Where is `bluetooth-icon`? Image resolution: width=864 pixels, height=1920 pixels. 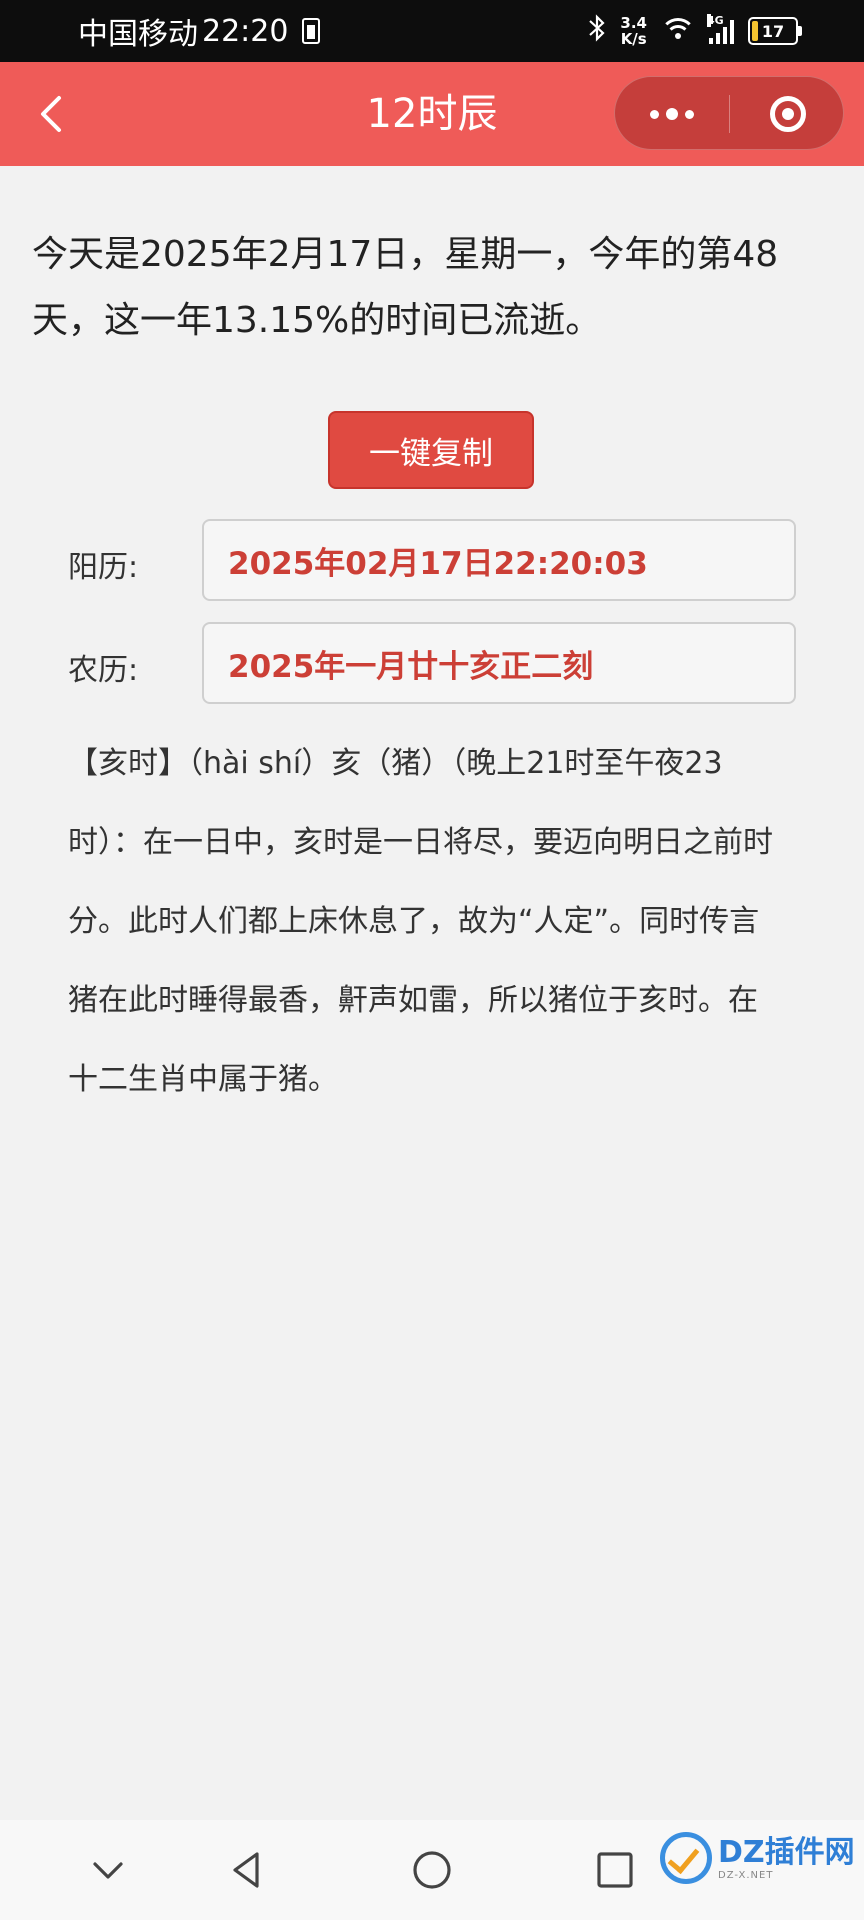 bluetooth-icon is located at coordinates (597, 31).